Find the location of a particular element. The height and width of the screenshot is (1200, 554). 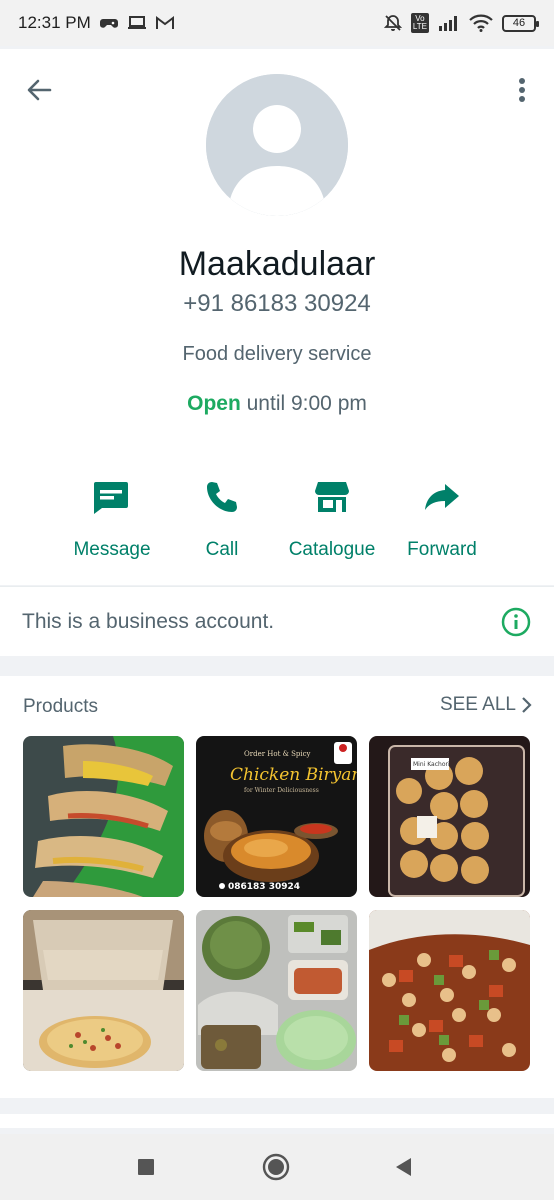

salad-image is located at coordinates (449, 990).